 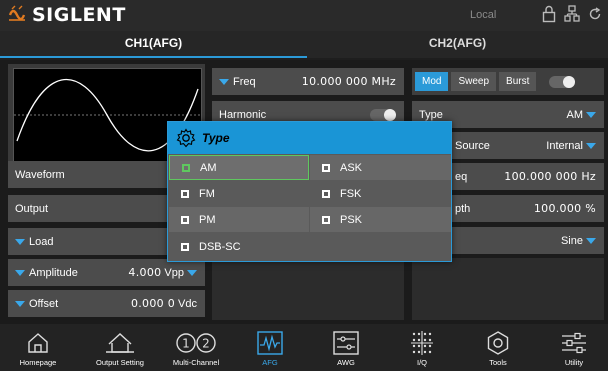 I want to click on top-bar: SIGLENT Local, so click(x=304, y=15).